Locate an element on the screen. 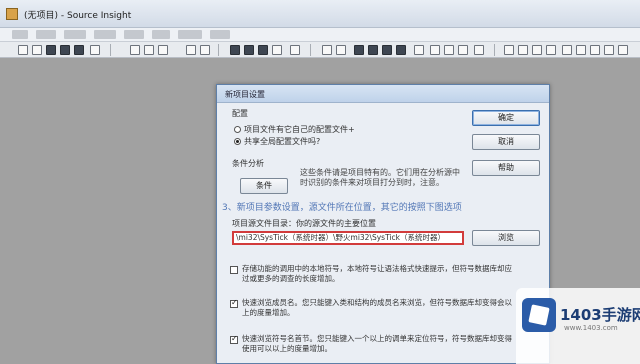 This screenshot has height=364, width=640. config-group-label: 配置 is located at coordinates (240, 113).